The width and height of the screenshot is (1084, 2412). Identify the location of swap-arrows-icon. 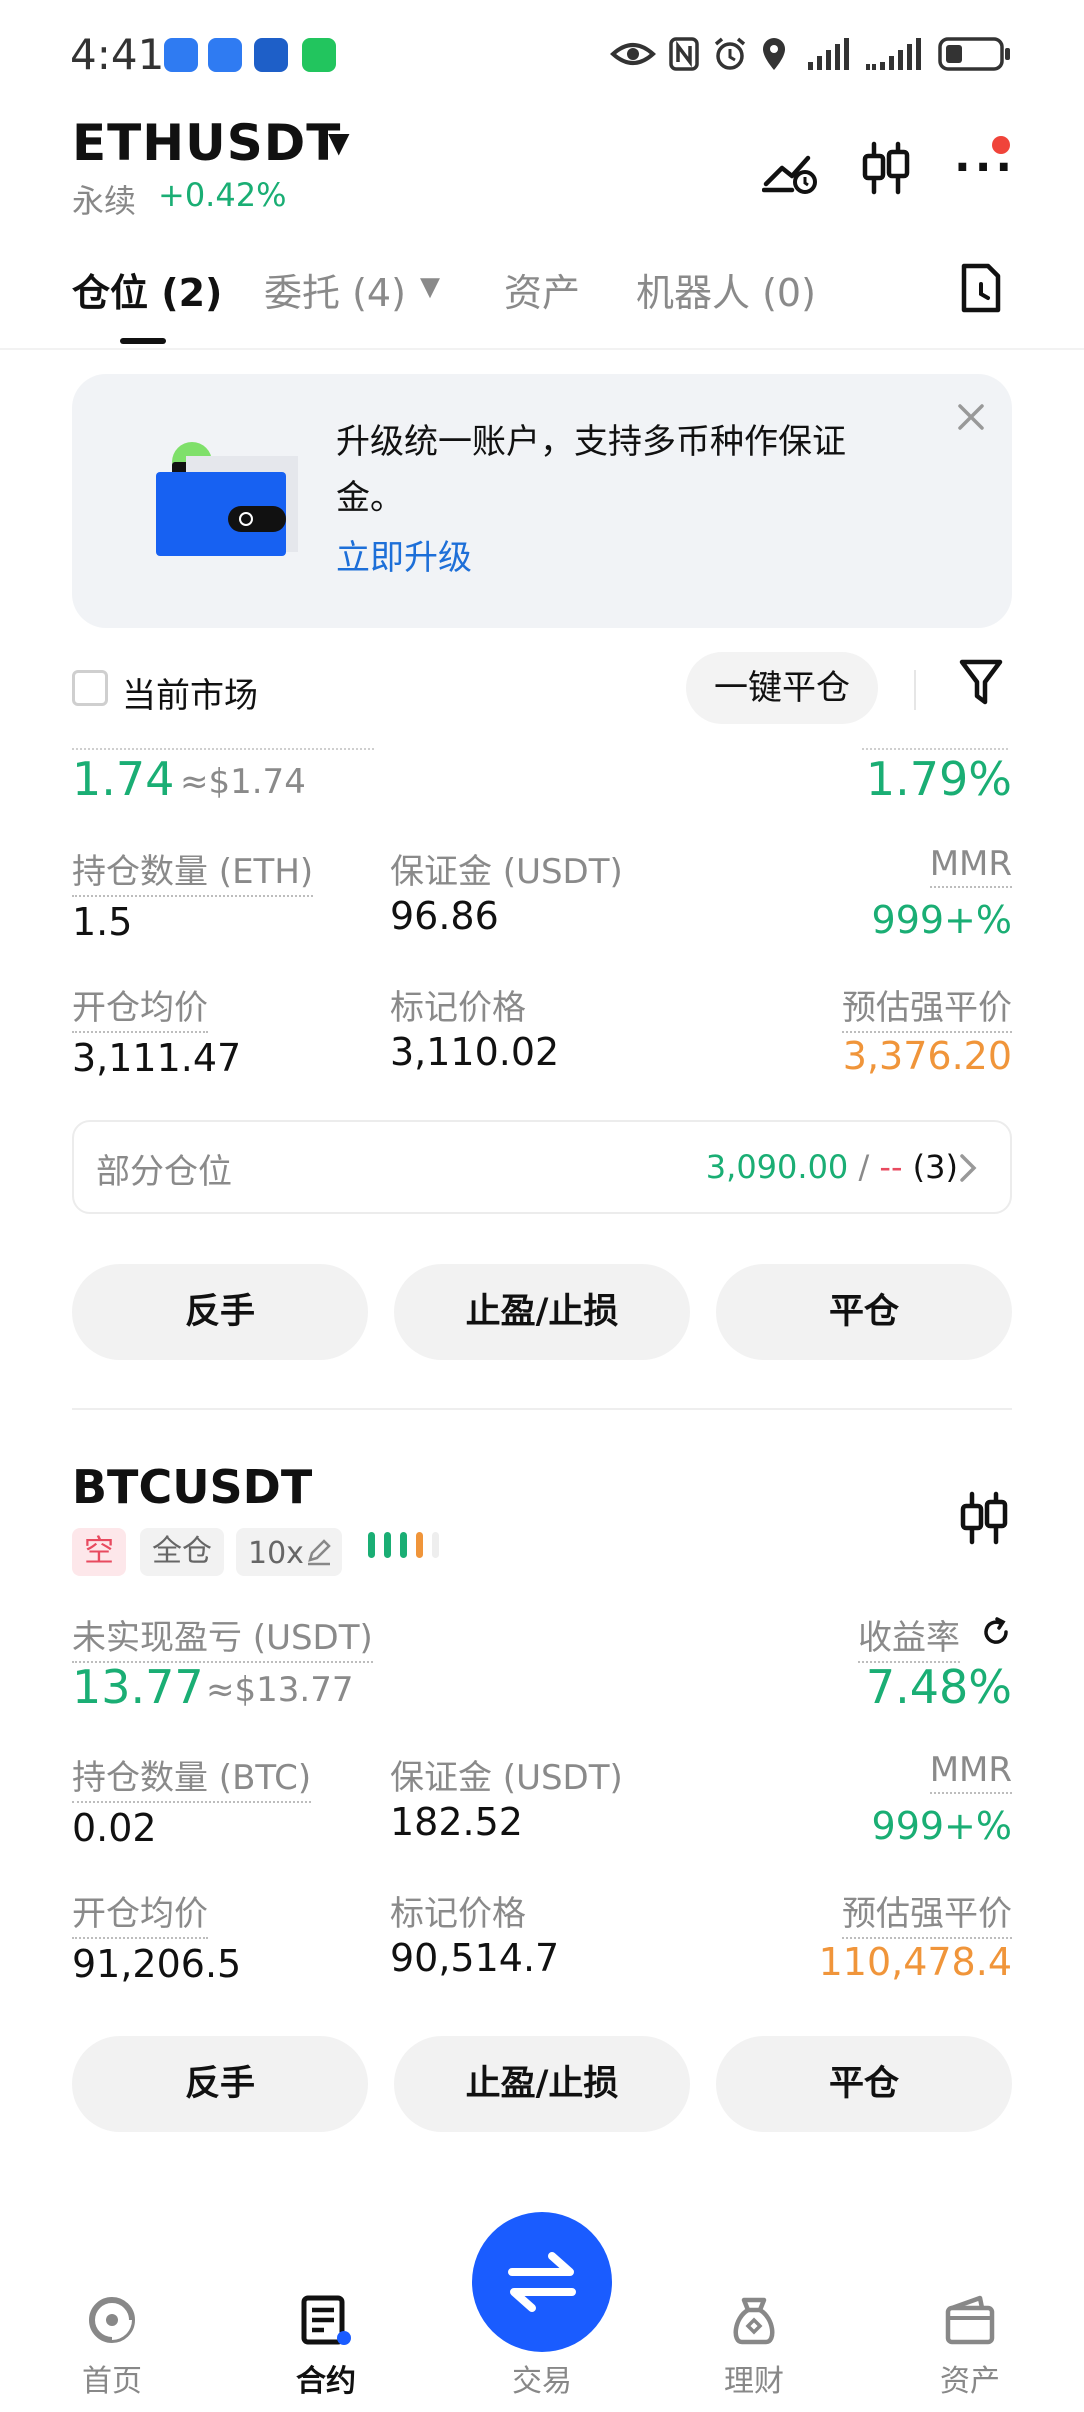
(542, 2282).